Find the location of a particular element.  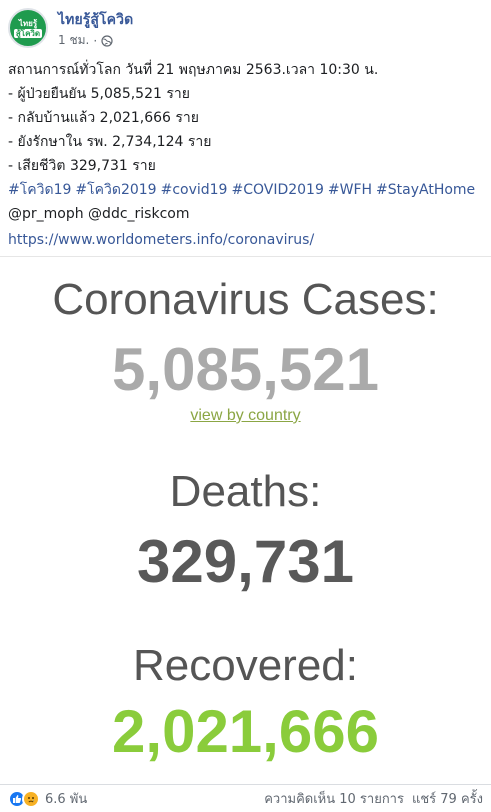

post-meta: 1 ชม. · is located at coordinates (85, 40).